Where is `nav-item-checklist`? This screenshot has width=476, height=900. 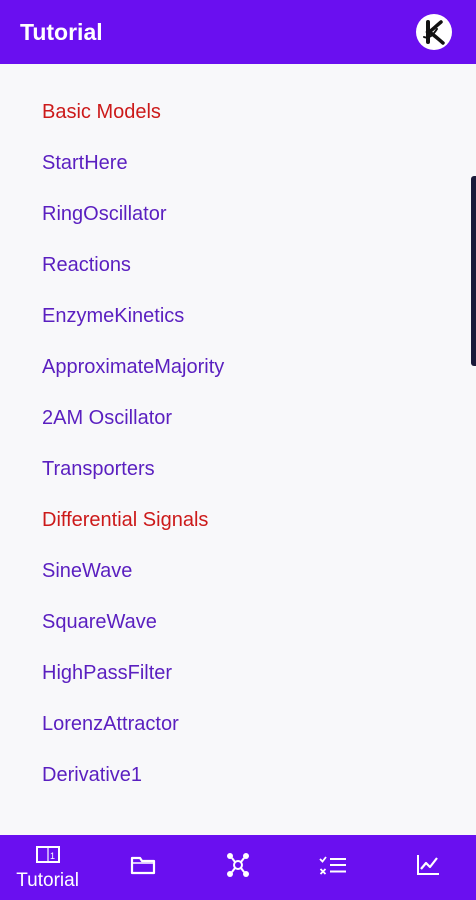 nav-item-checklist is located at coordinates (333, 867).